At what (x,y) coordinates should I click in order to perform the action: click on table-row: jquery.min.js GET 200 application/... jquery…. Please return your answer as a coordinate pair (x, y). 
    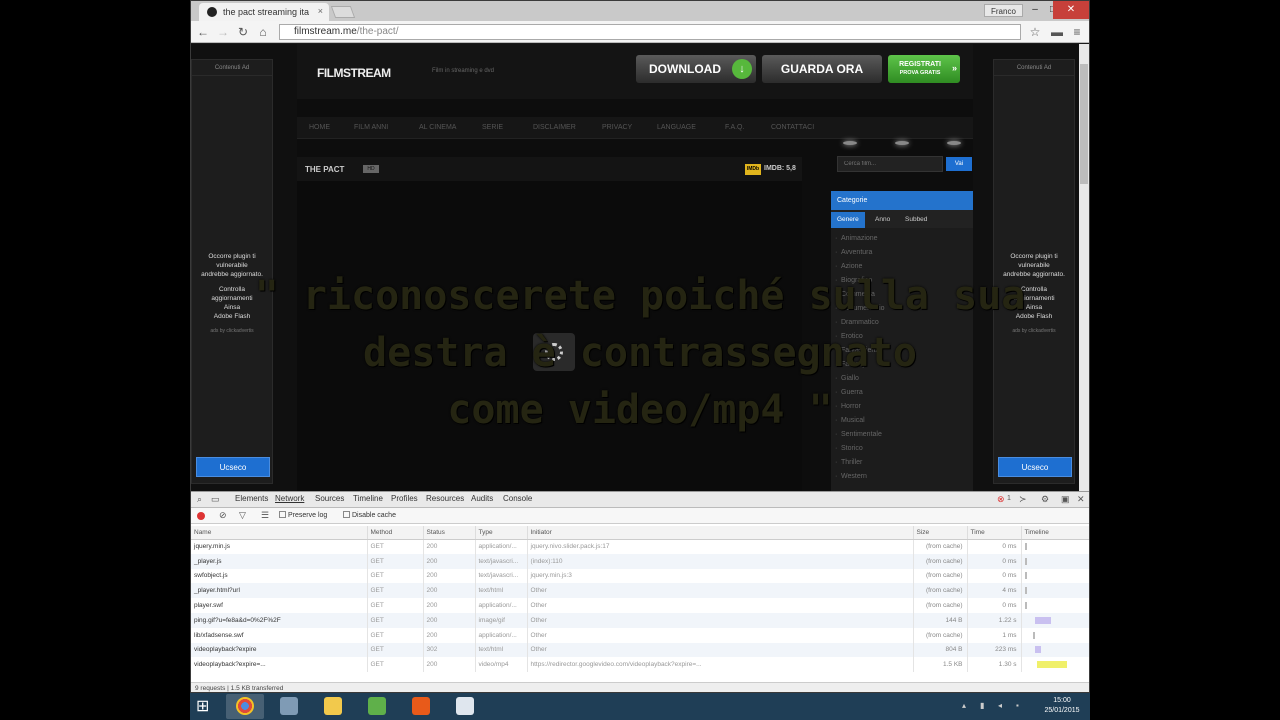
    Looking at the image, I should click on (640, 546).